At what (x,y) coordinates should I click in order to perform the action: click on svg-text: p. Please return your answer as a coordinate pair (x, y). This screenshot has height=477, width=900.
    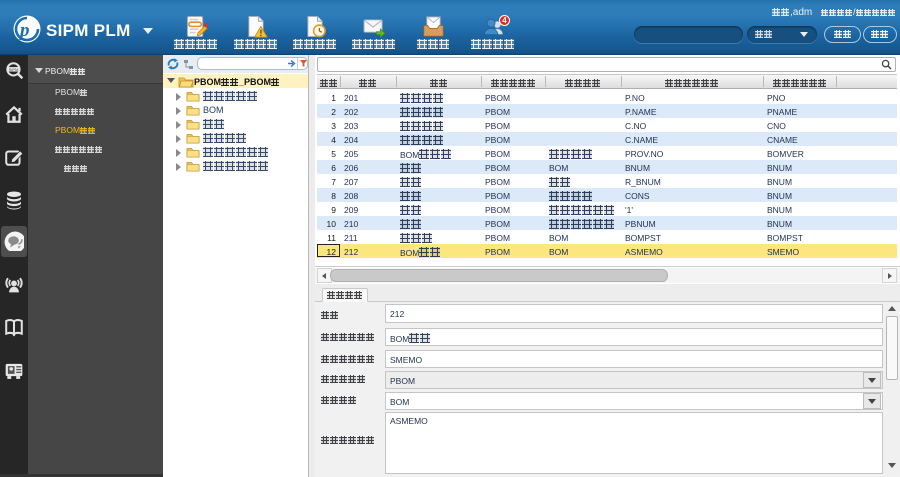
    Looking at the image, I should click on (24, 30).